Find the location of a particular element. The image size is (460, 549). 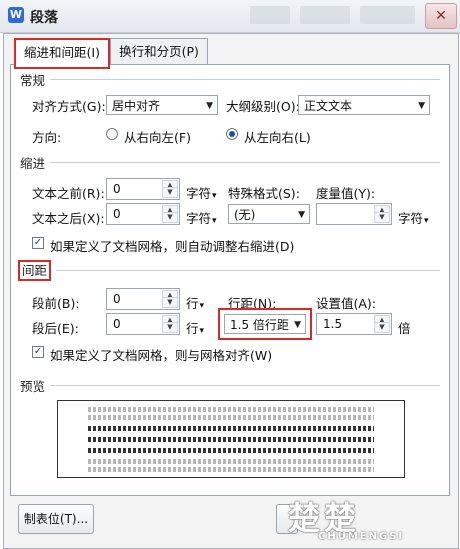

indent-after-input: 0 ▲ ▼ is located at coordinates (143, 214).